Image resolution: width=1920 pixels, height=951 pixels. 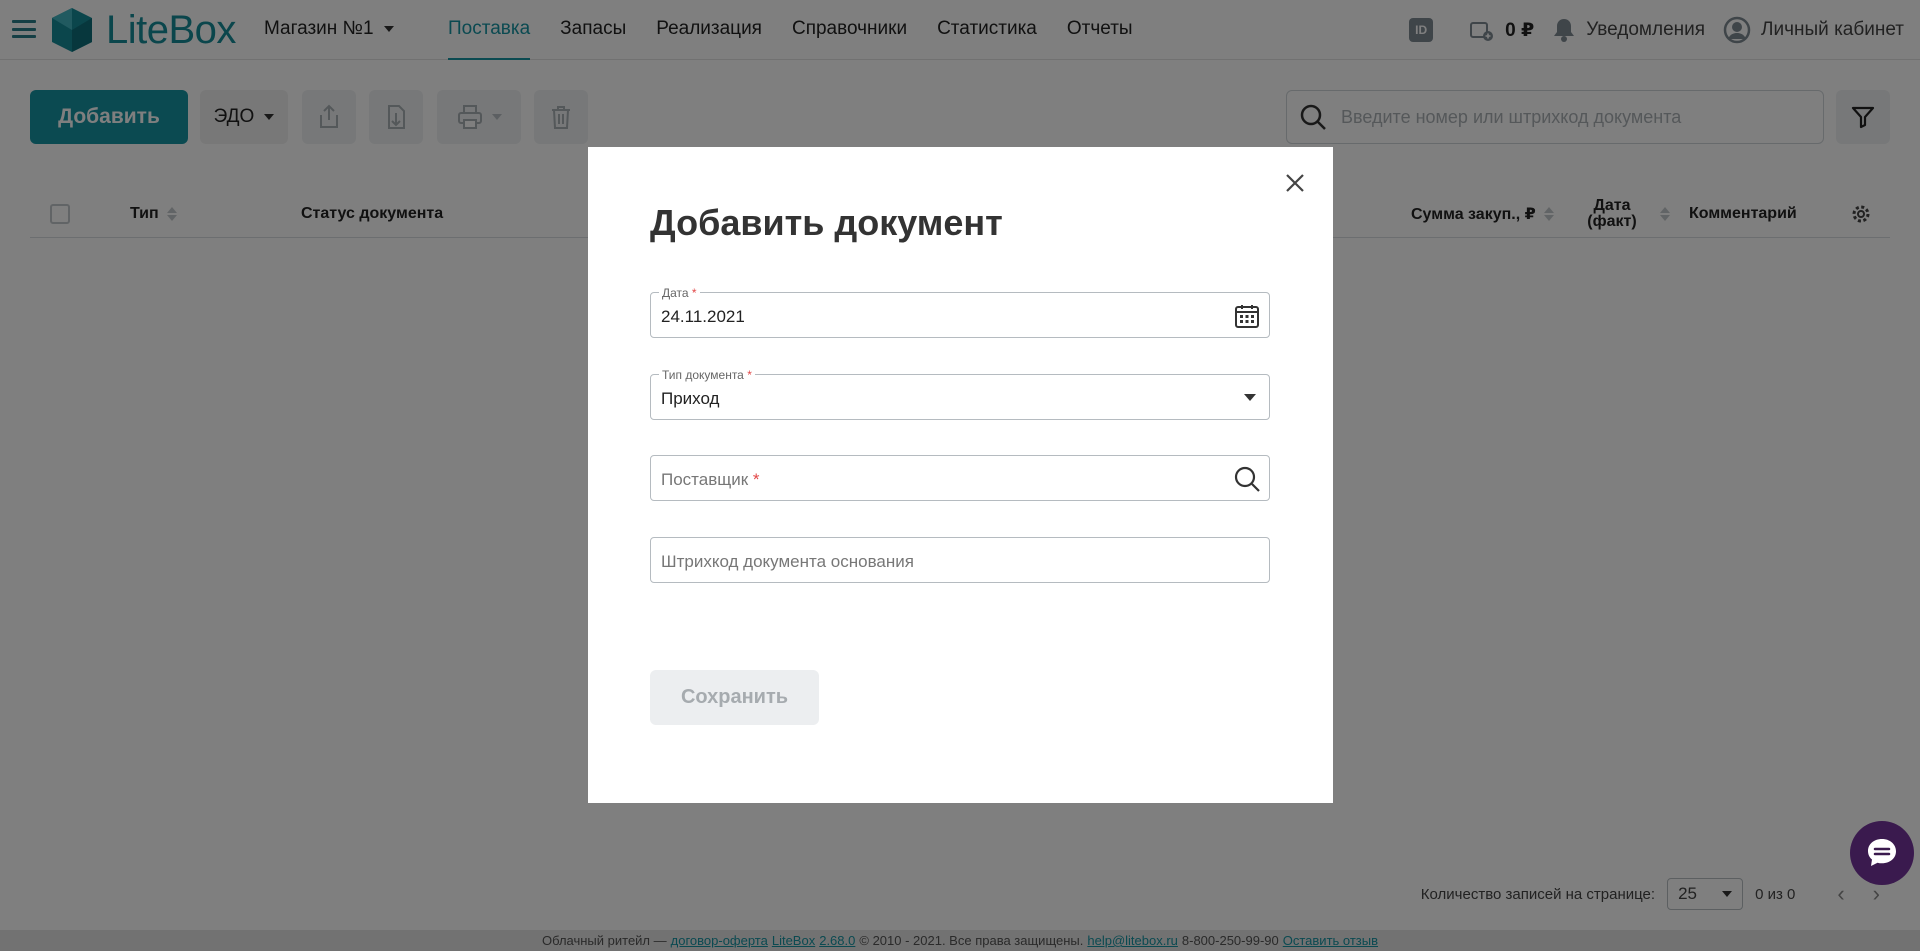 I want to click on save-button: Сохранить, so click(x=734, y=697).